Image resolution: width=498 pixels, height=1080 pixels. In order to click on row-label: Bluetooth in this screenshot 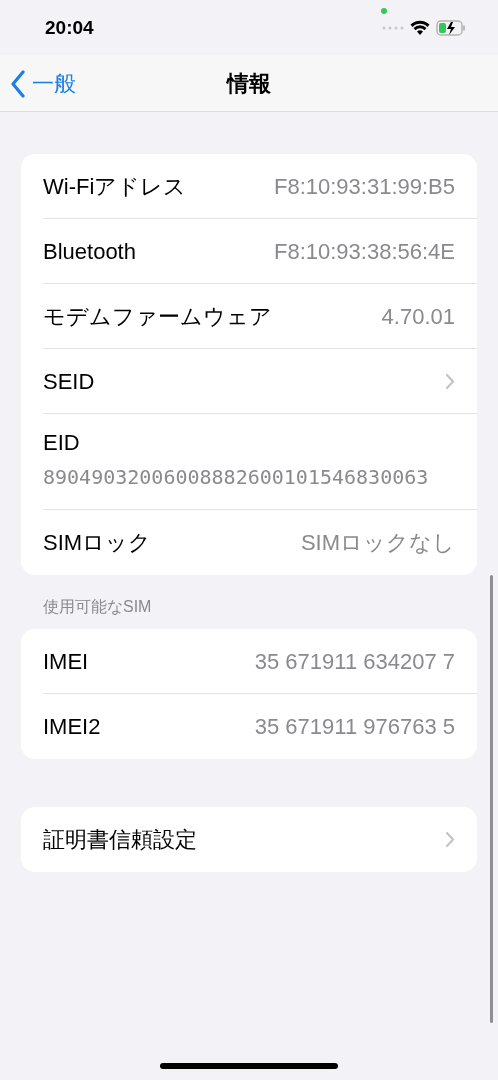, I will do `click(89, 251)`.